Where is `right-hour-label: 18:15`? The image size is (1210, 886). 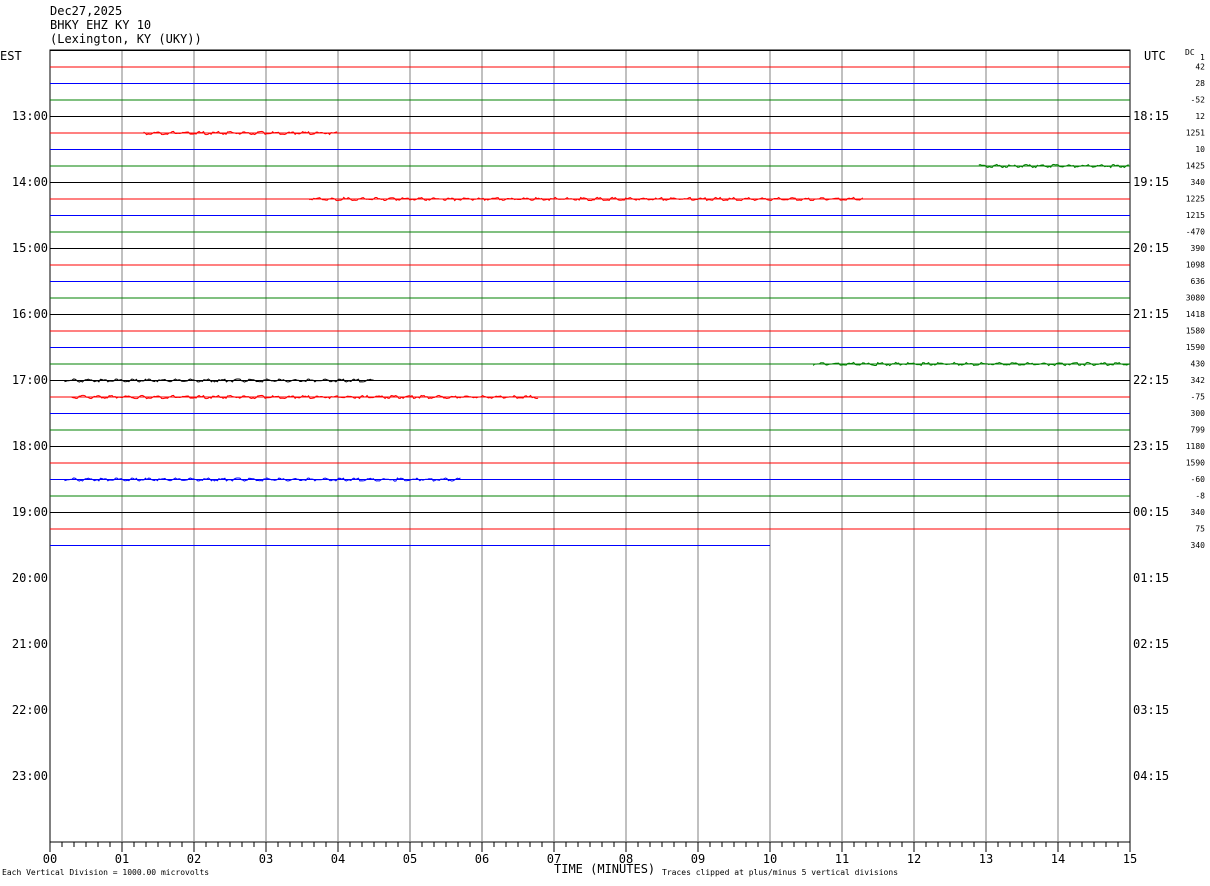 right-hour-label: 18:15 is located at coordinates (1151, 116).